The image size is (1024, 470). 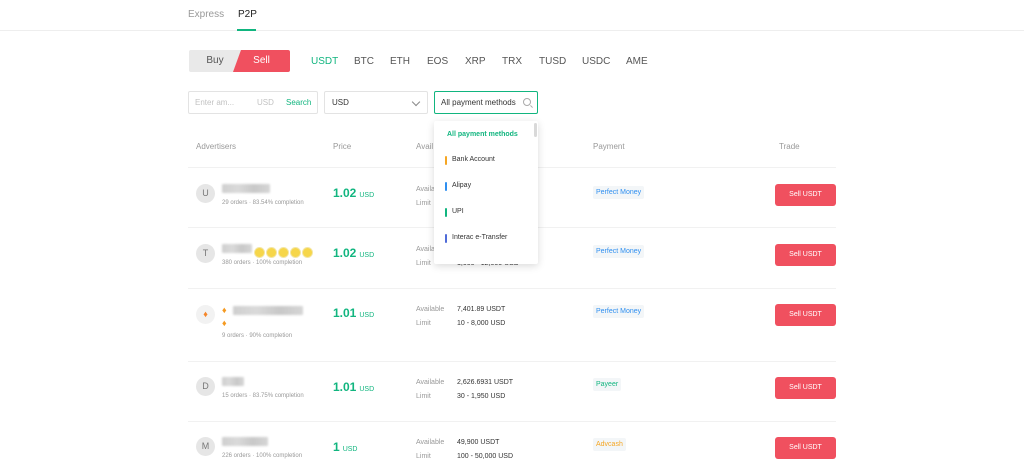 I want to click on sell-button: Sell, so click(x=261, y=61).